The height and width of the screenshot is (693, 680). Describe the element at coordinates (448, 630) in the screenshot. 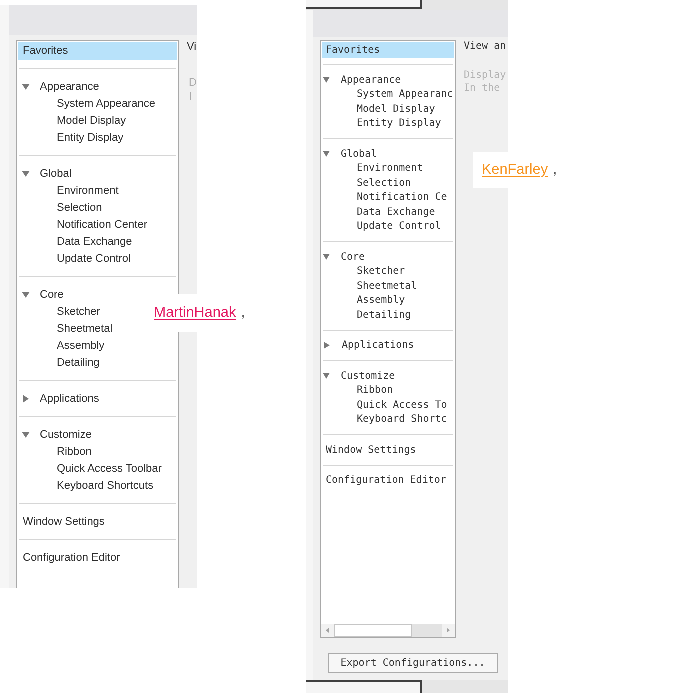

I see `scroll-right-icon` at that location.